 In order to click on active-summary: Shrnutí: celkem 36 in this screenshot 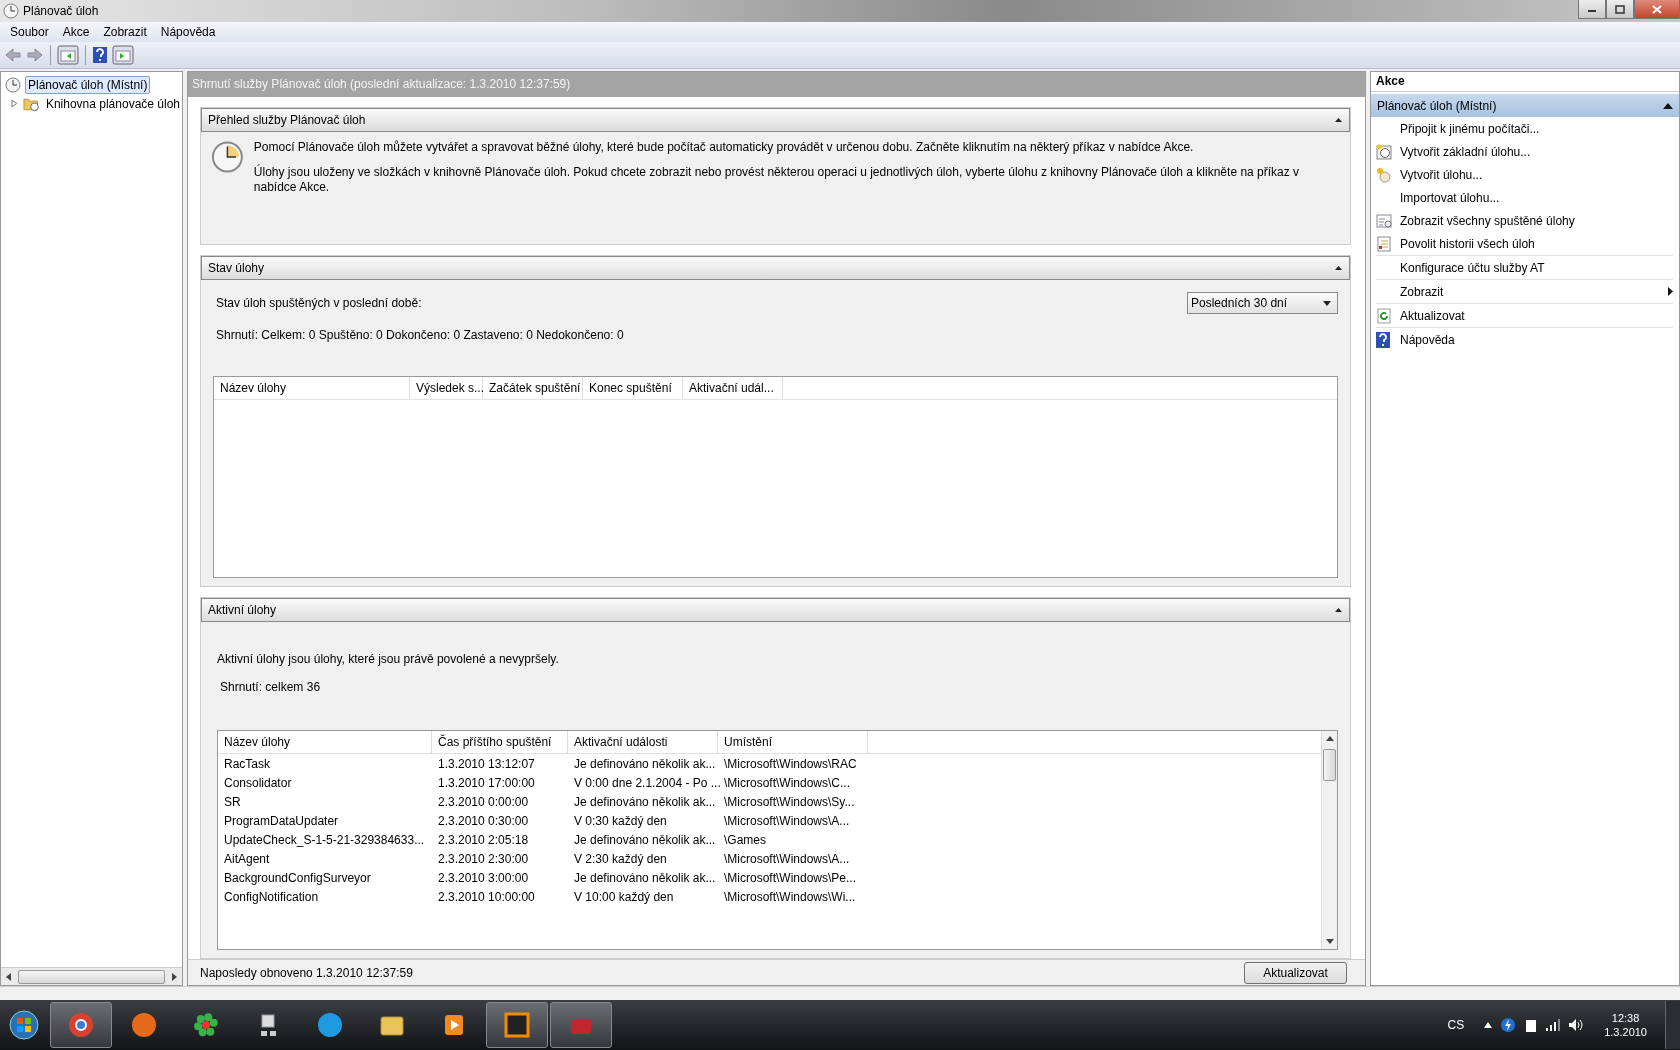, I will do `click(271, 687)`.